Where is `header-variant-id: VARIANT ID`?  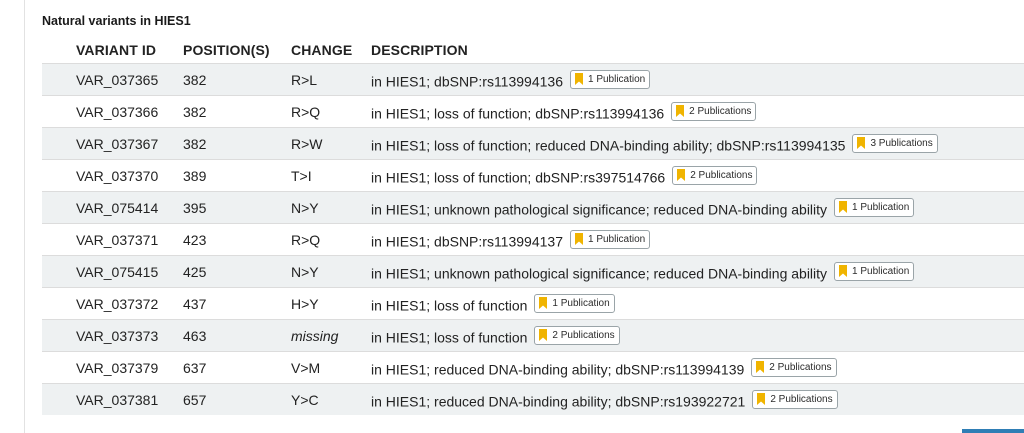 header-variant-id: VARIANT ID is located at coordinates (129, 50).